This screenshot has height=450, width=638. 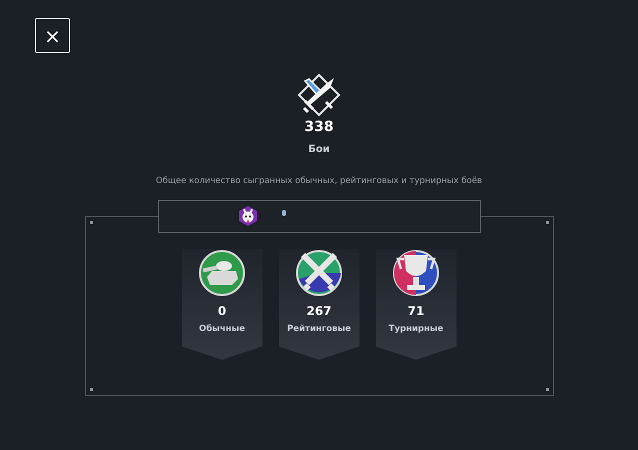 What do you see at coordinates (416, 329) in the screenshot?
I see `mode-label: Турнирные` at bounding box center [416, 329].